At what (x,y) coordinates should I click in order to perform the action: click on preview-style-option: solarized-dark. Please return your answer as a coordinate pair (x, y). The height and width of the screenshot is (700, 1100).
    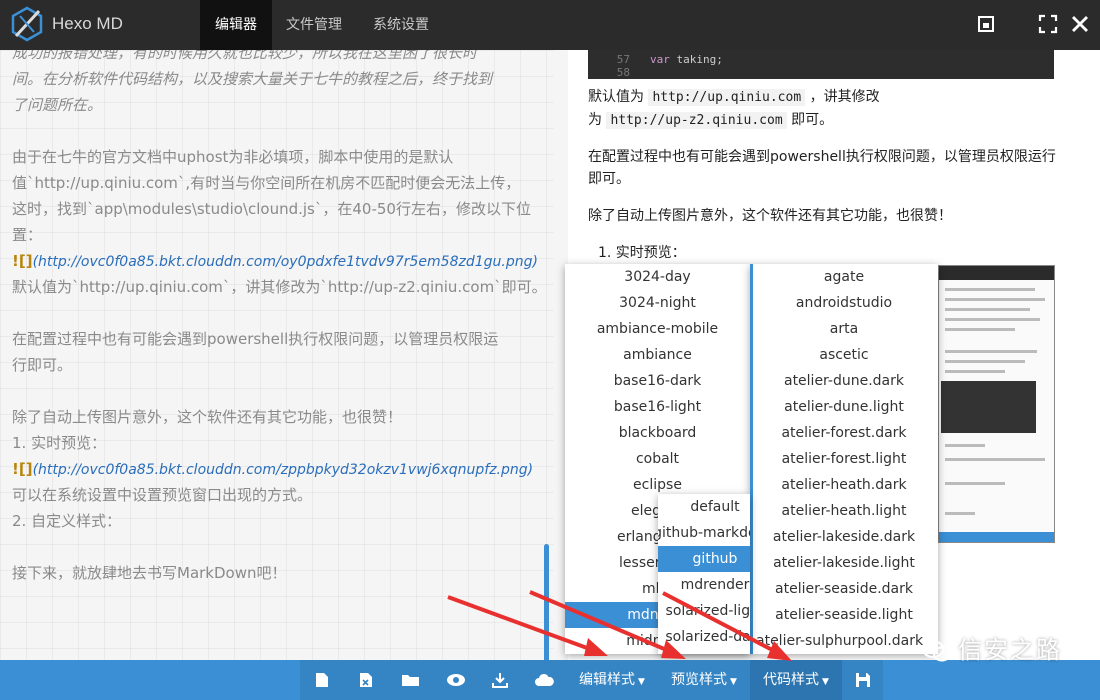
    Looking at the image, I should click on (704, 637).